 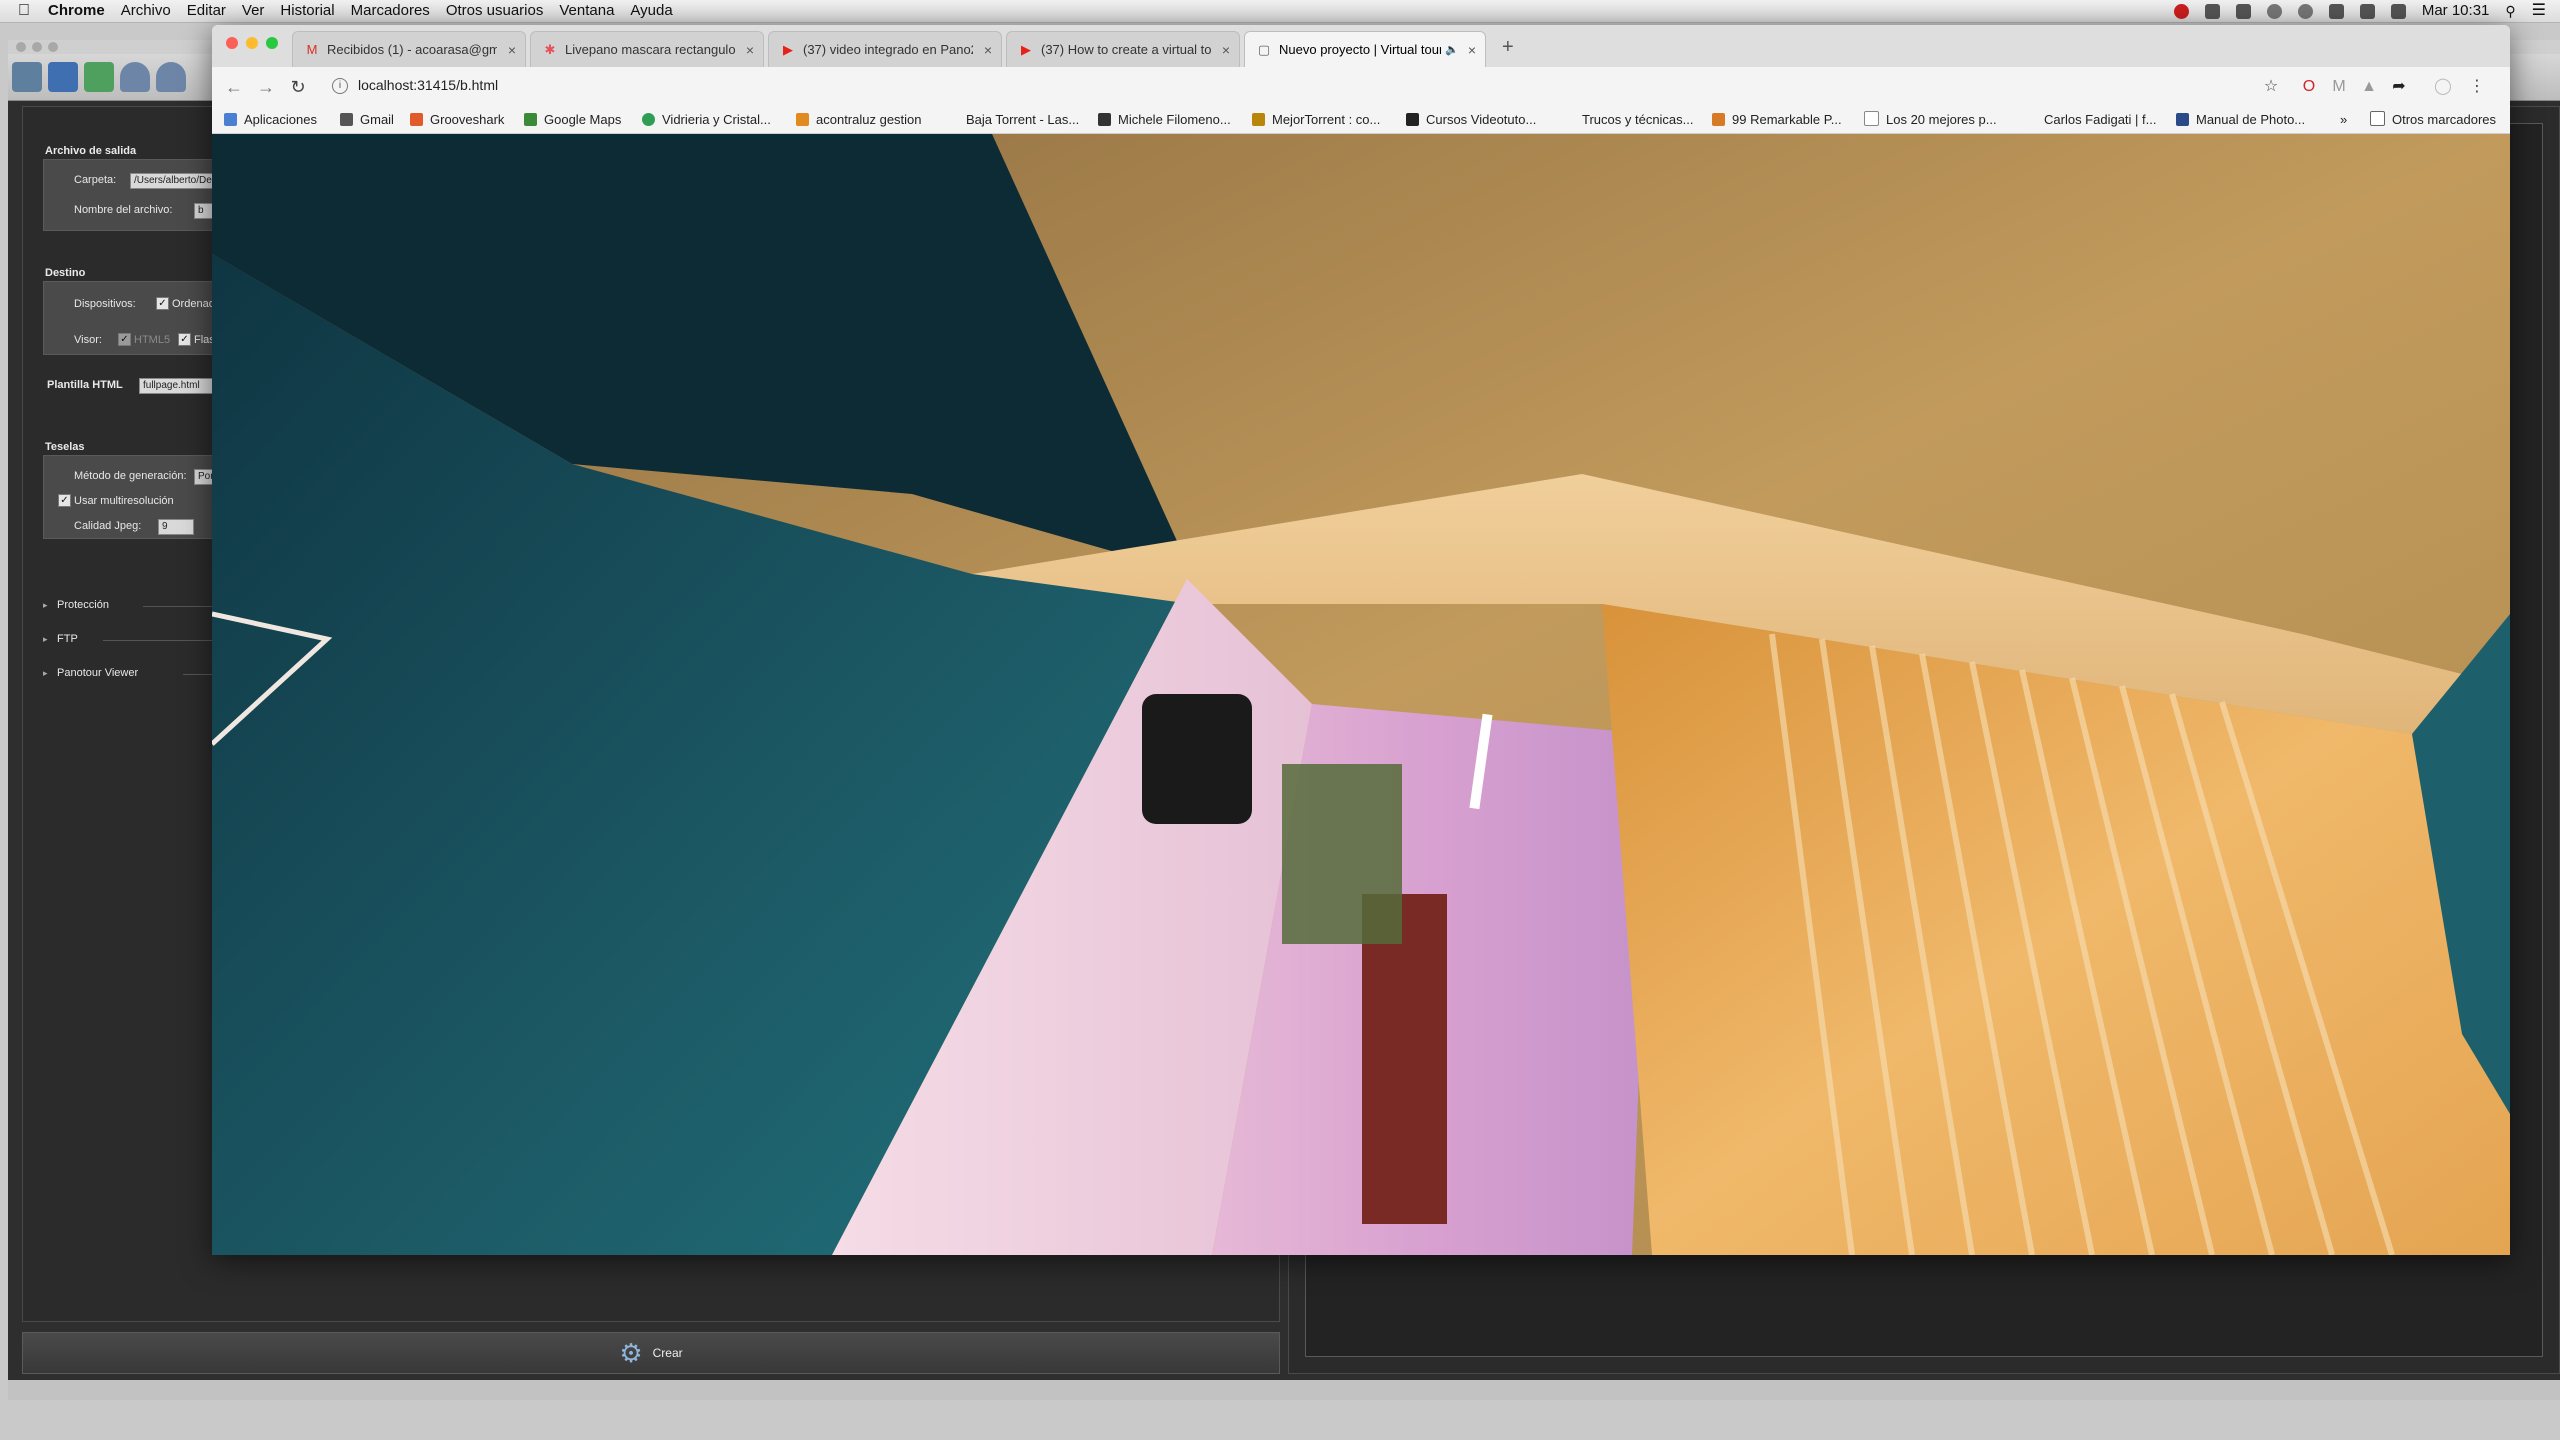 I want to click on tab-gmail: M Recibidos (1) - acoarasa@gmail.com ×, so click(x=409, y=49).